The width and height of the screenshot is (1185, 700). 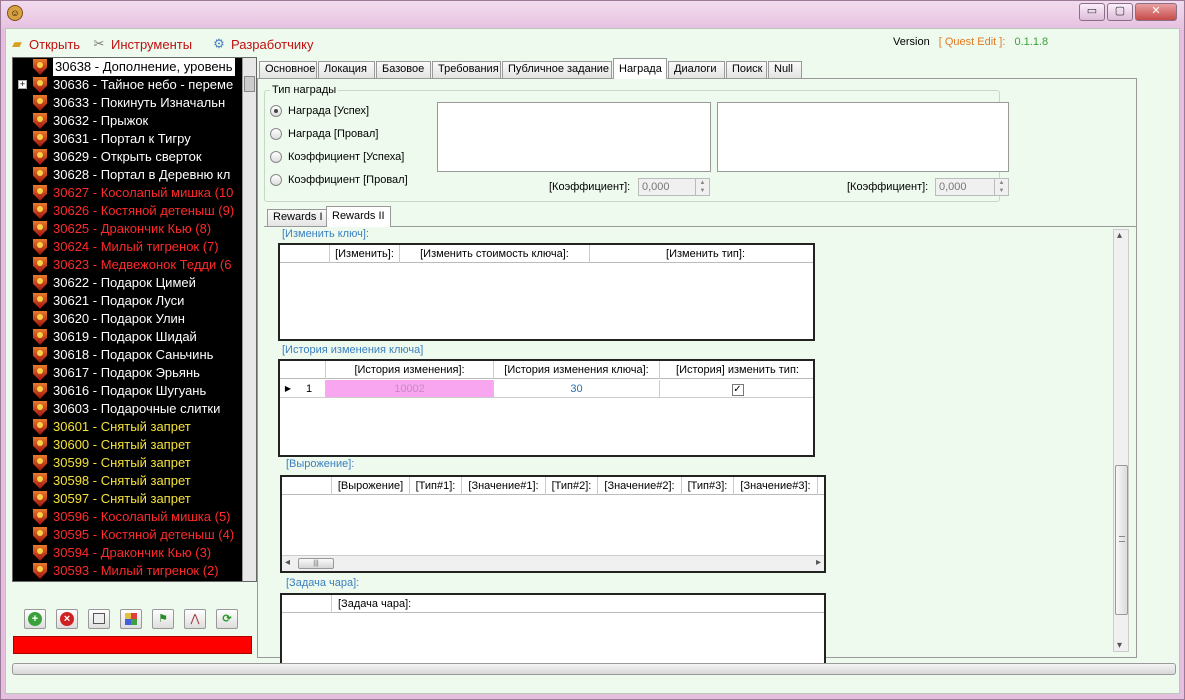 What do you see at coordinates (249, 84) in the screenshot?
I see `tree-scroll-thumb` at bounding box center [249, 84].